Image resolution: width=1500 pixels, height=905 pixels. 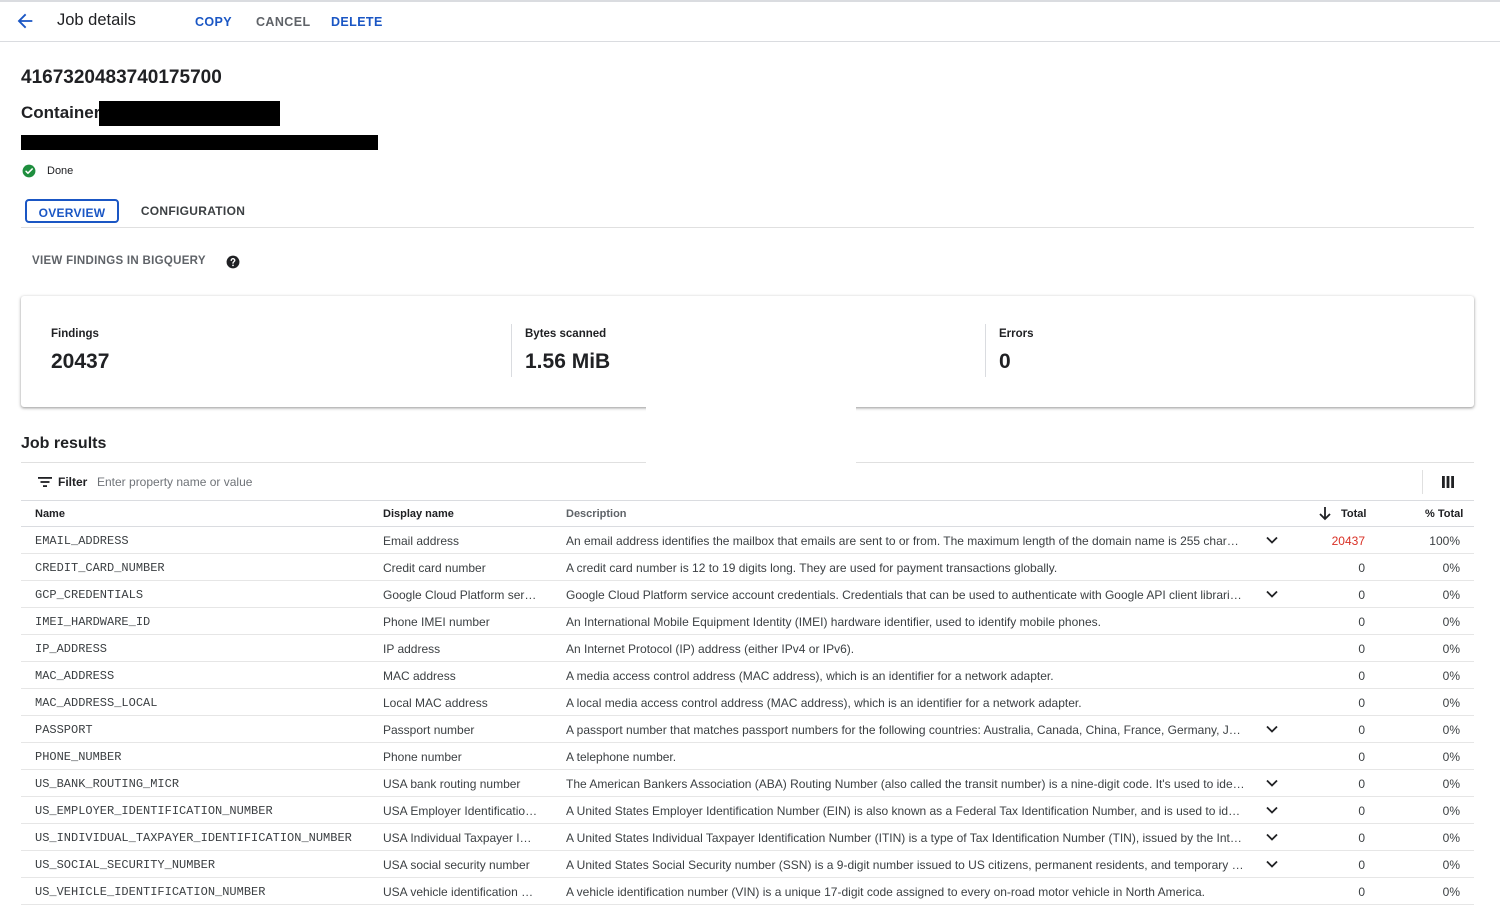 What do you see at coordinates (422, 757) in the screenshot?
I see `cell-display-name: Phone number` at bounding box center [422, 757].